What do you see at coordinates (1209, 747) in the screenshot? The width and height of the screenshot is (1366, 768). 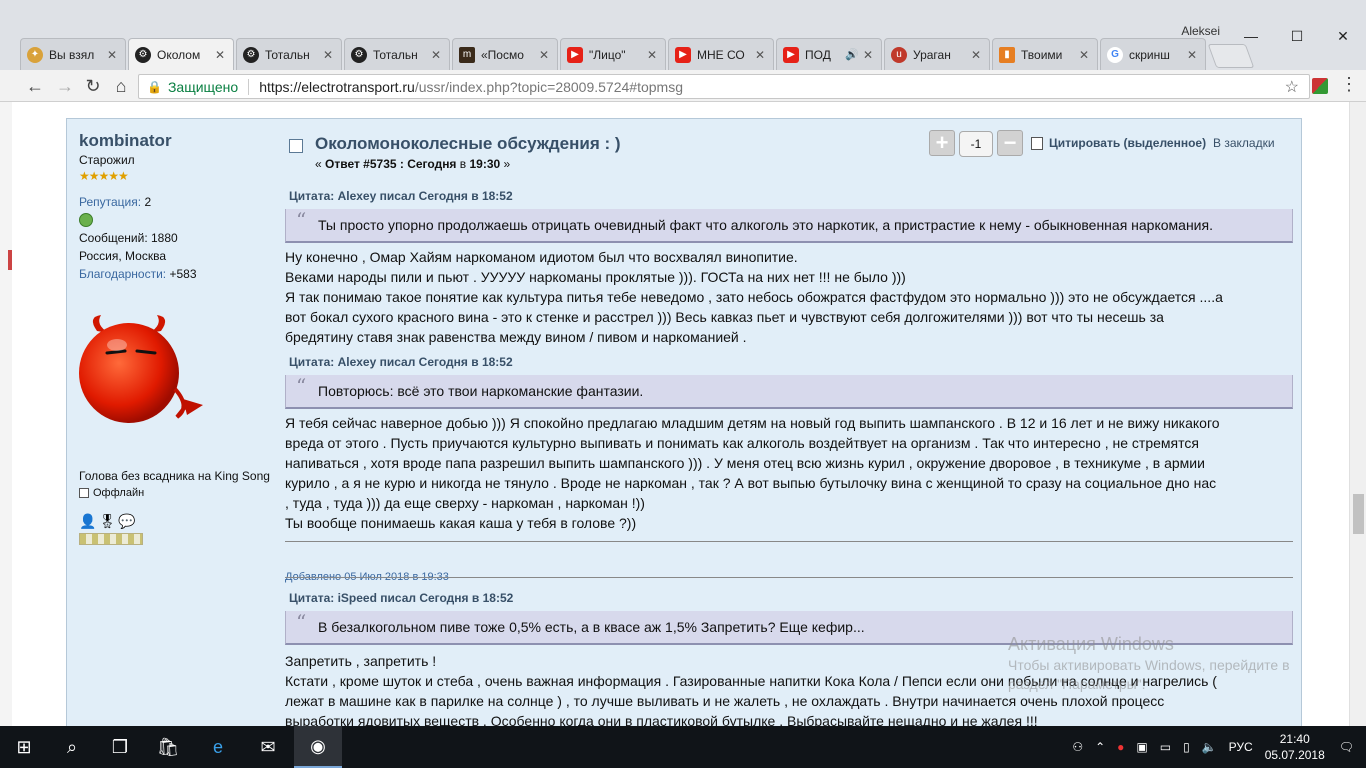 I see `volume-icon: 🔈` at bounding box center [1209, 747].